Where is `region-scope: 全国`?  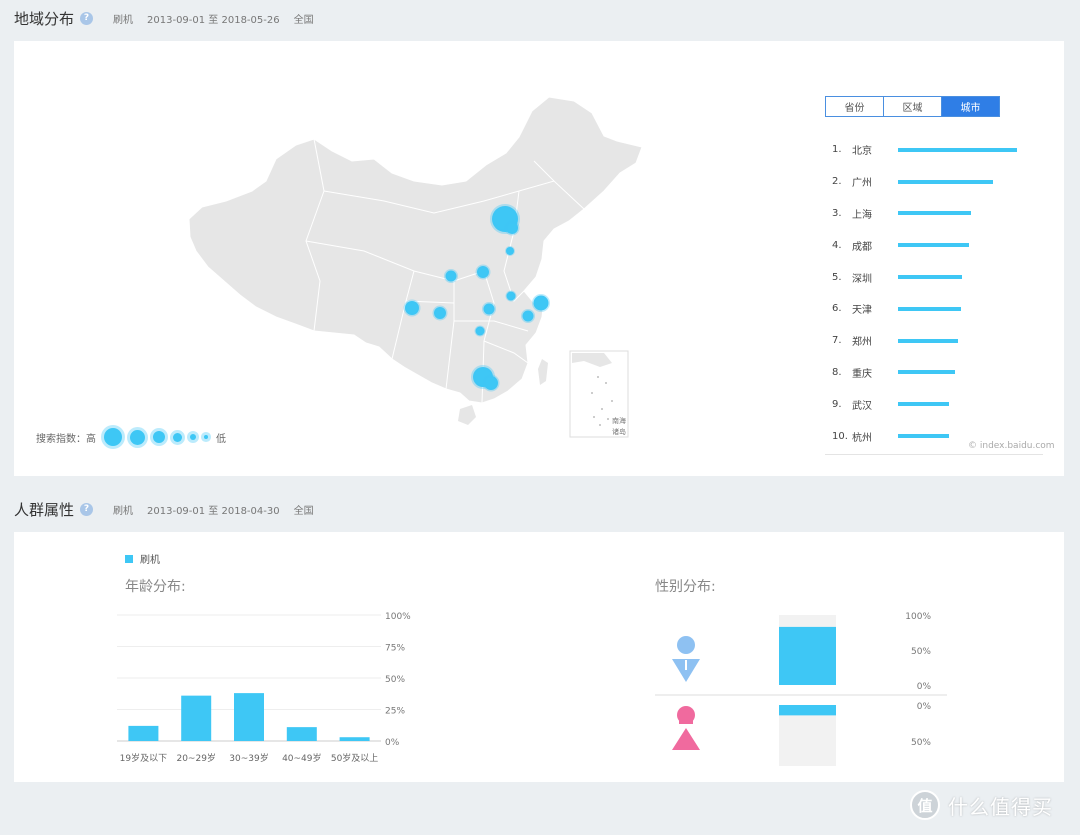 region-scope: 全国 is located at coordinates (303, 20).